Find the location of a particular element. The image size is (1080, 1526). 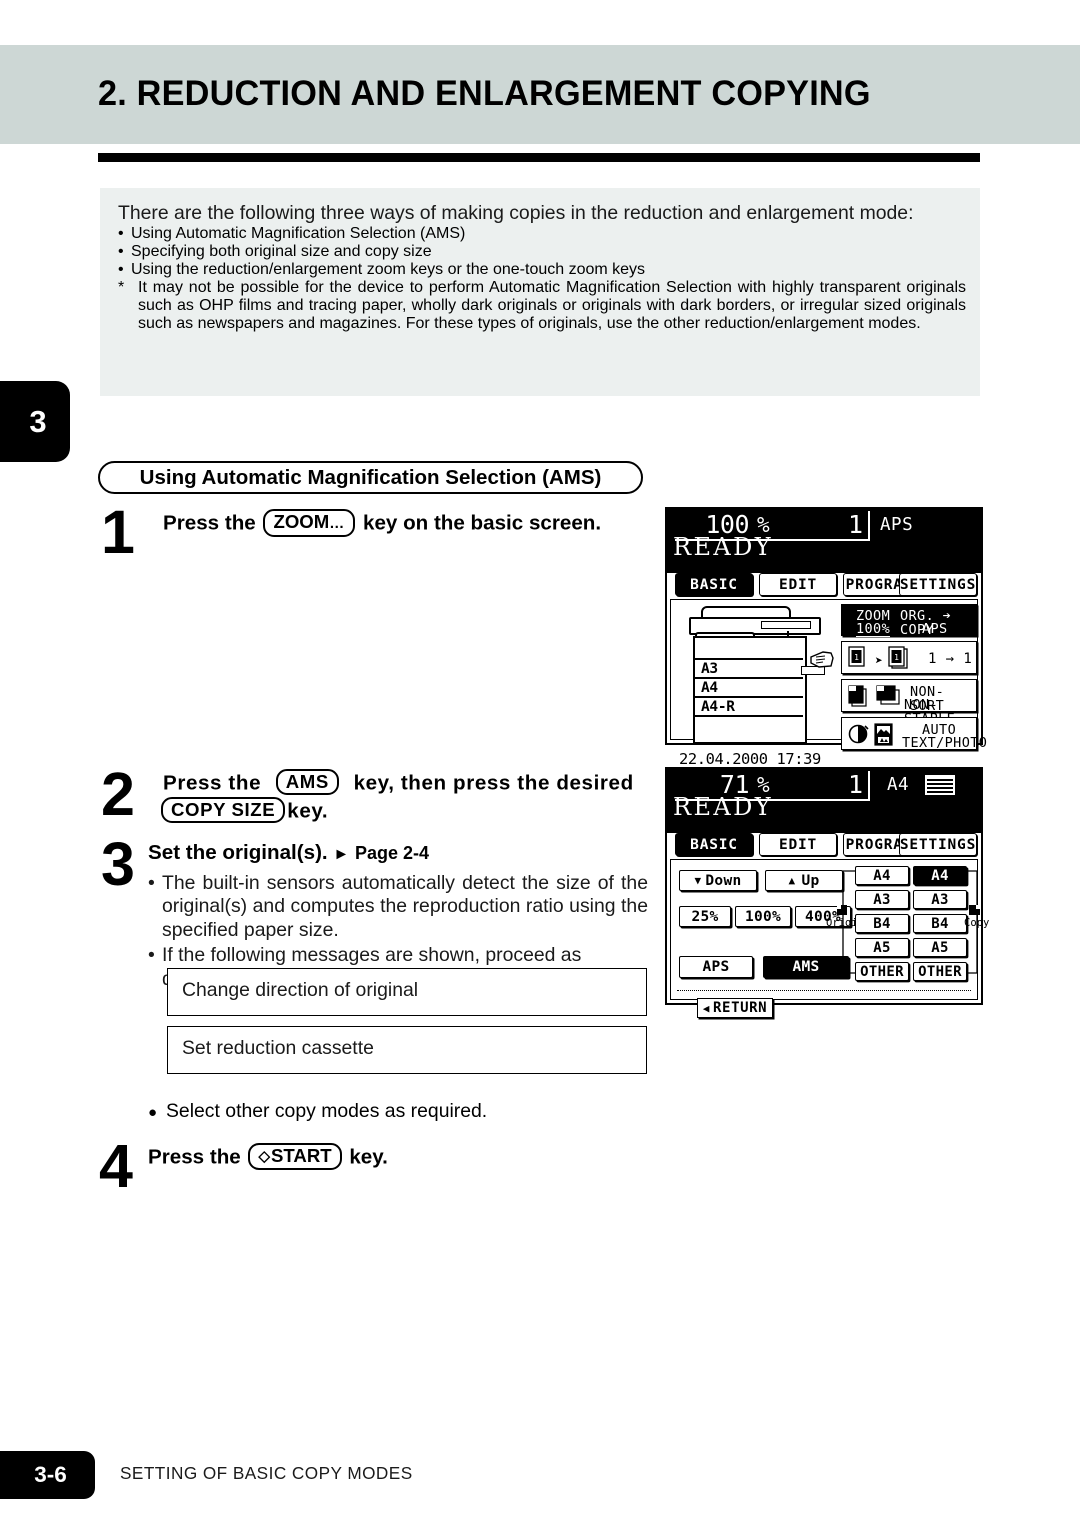

step-2-post: key. is located at coordinates (308, 810).